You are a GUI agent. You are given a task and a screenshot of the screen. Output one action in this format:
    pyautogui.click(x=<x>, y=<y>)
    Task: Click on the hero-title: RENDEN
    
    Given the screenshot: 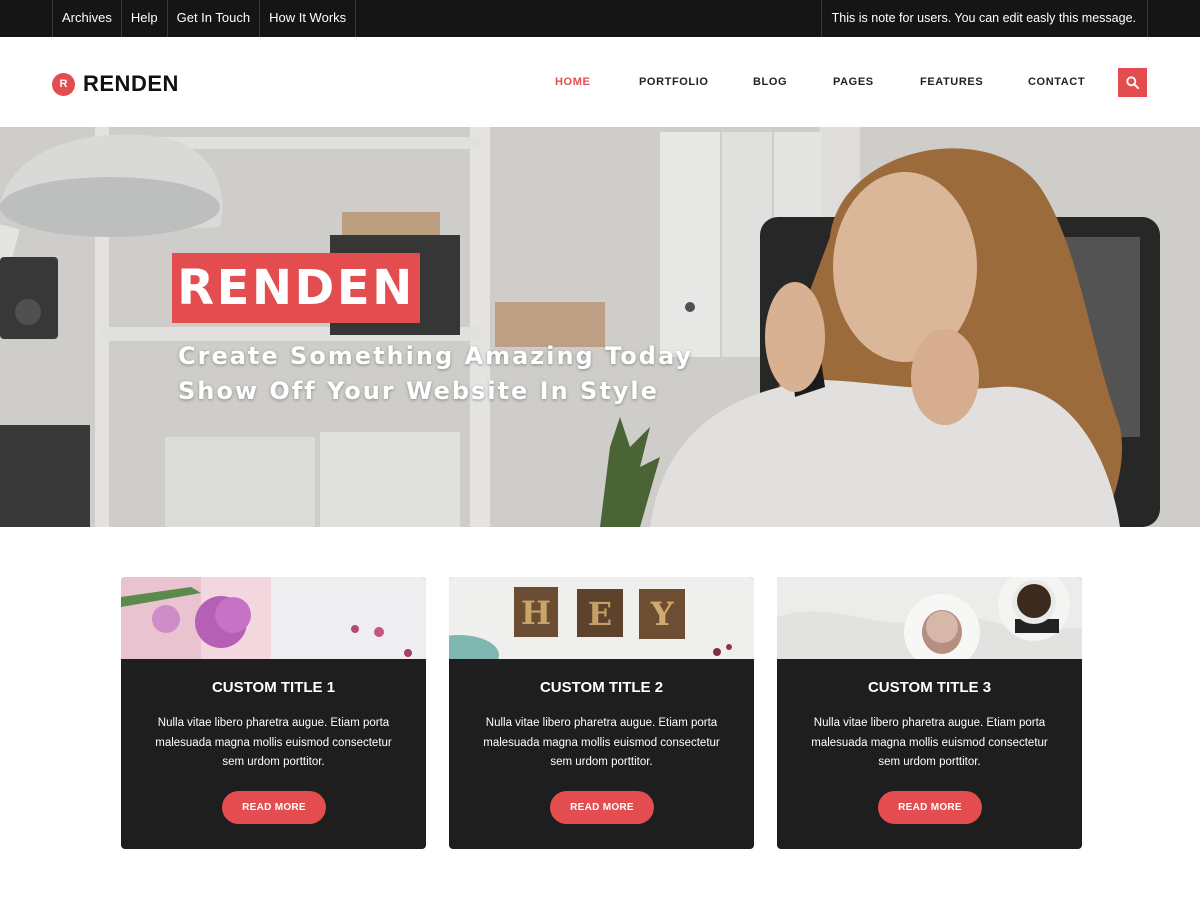 What is the action you would take?
    pyautogui.click(x=296, y=288)
    